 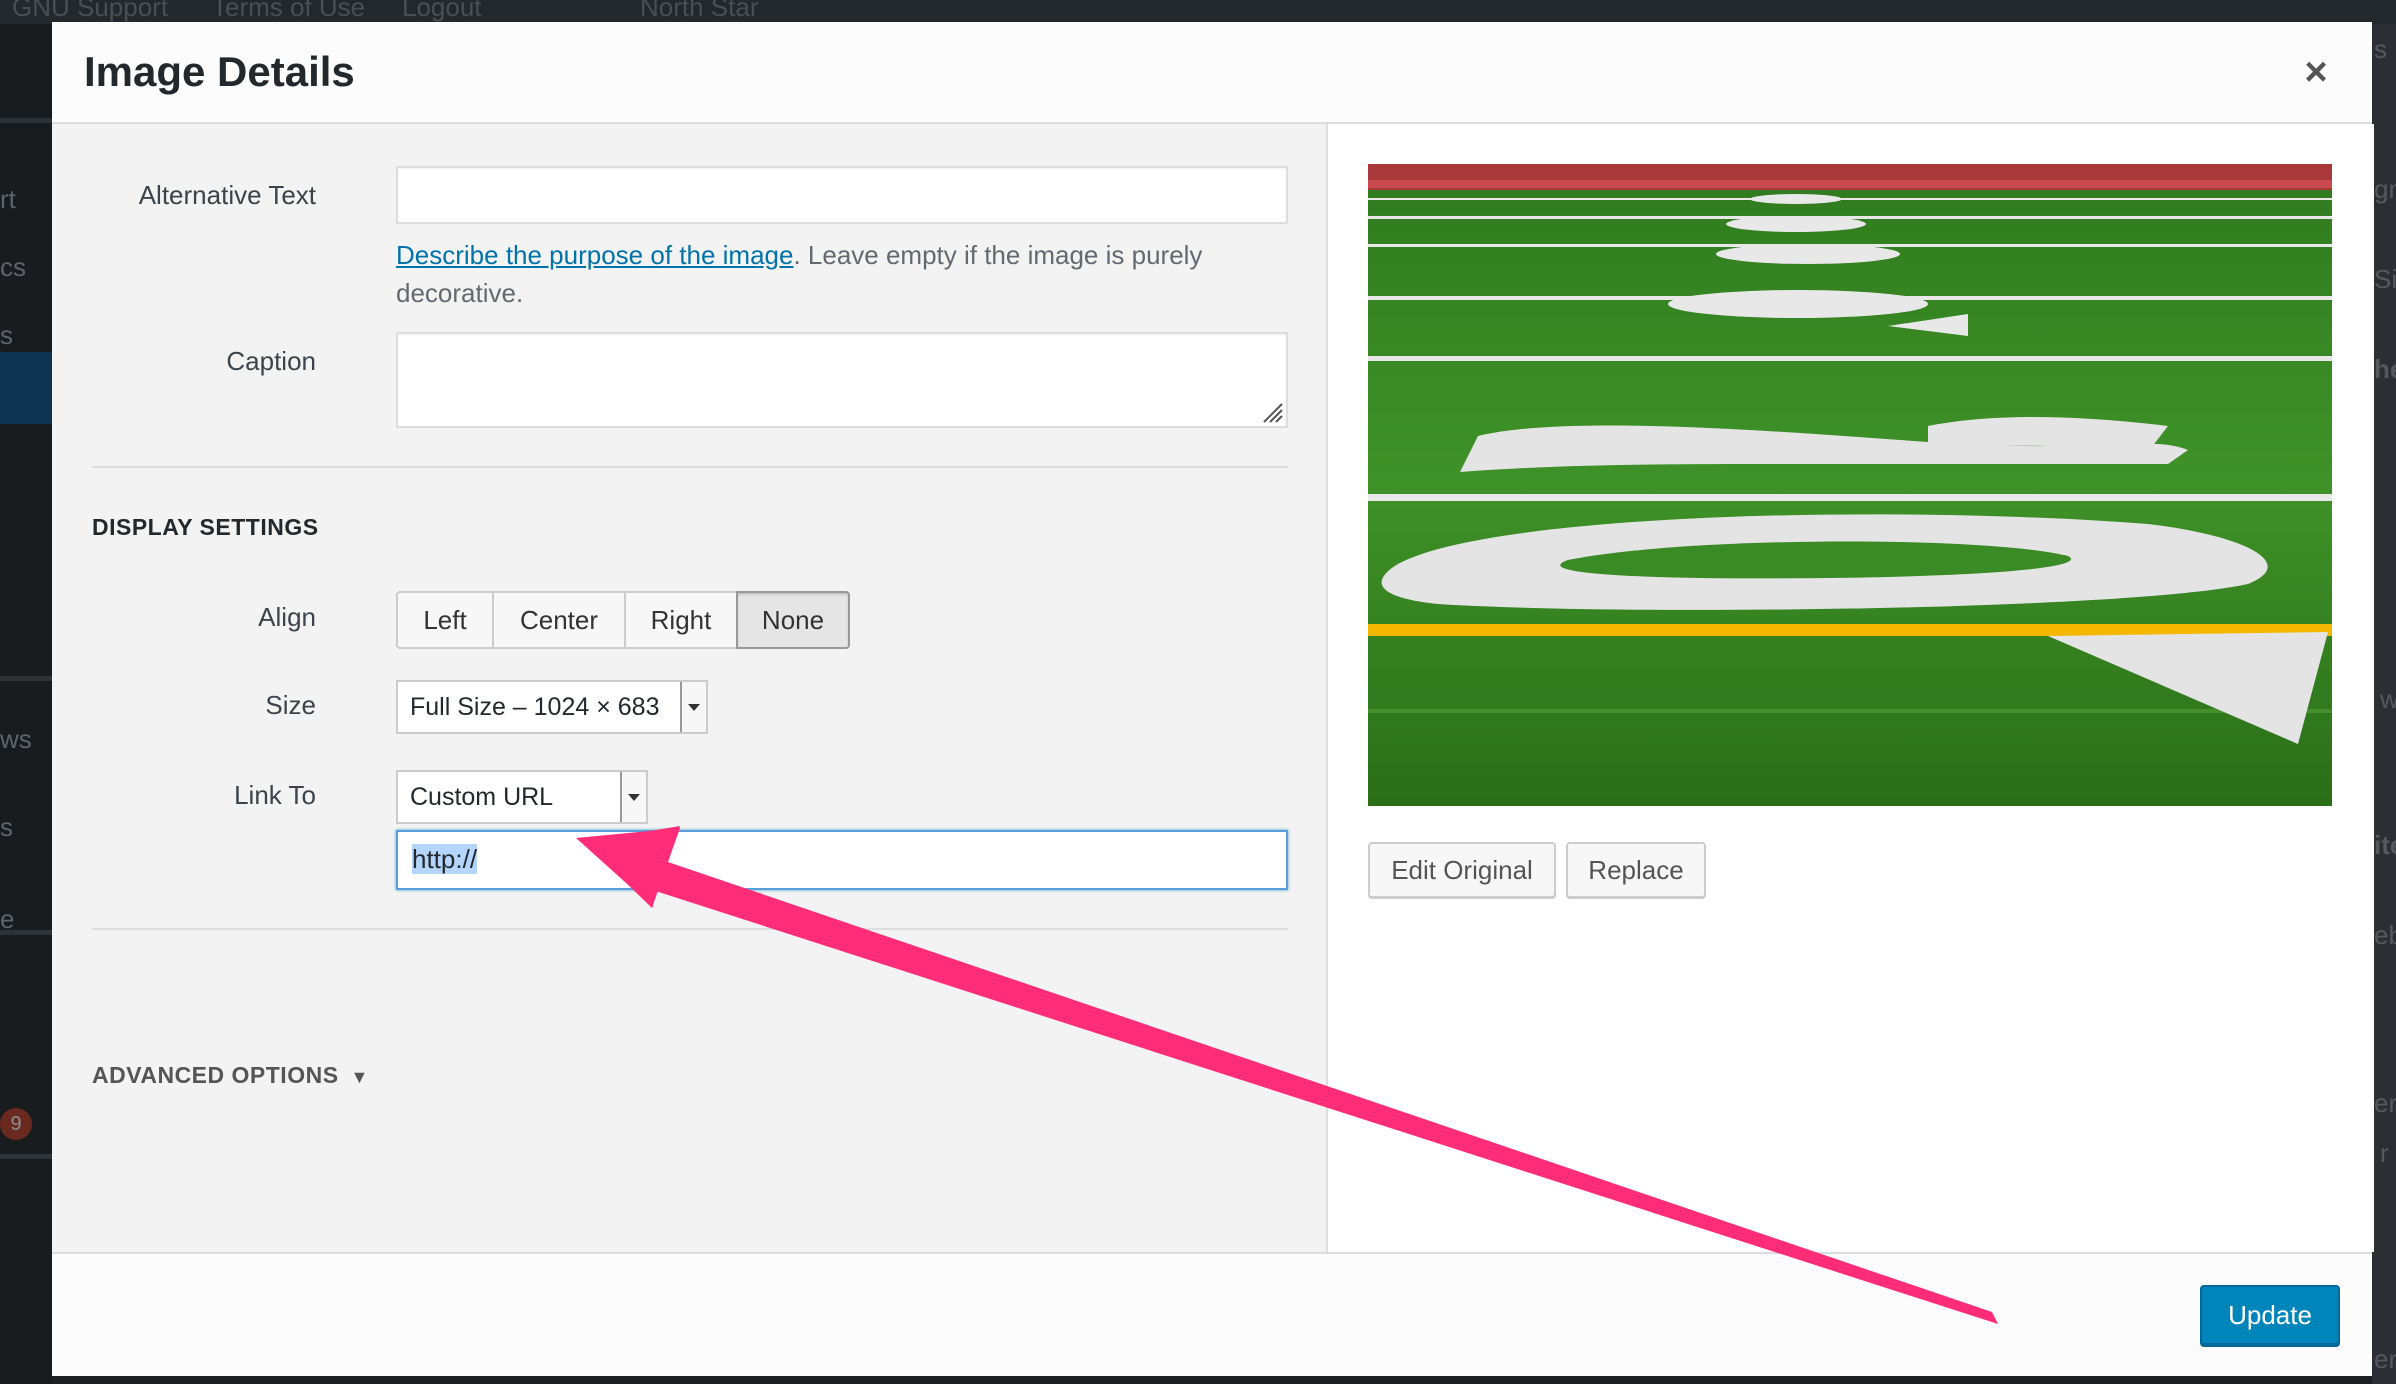 What do you see at coordinates (594, 255) in the screenshot?
I see `describe-purpose-link: Describe the purpose of the image` at bounding box center [594, 255].